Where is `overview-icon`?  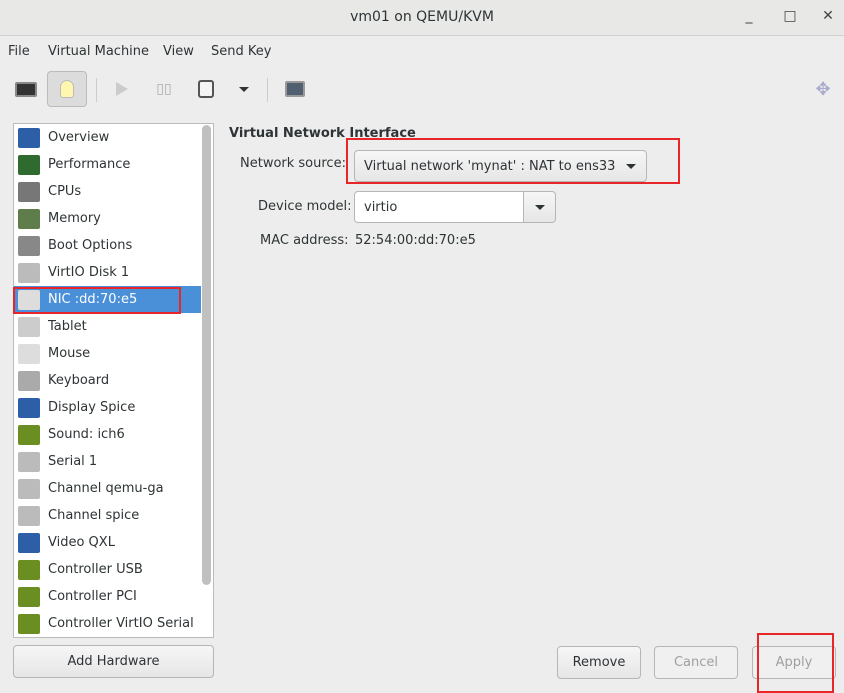 overview-icon is located at coordinates (29, 137).